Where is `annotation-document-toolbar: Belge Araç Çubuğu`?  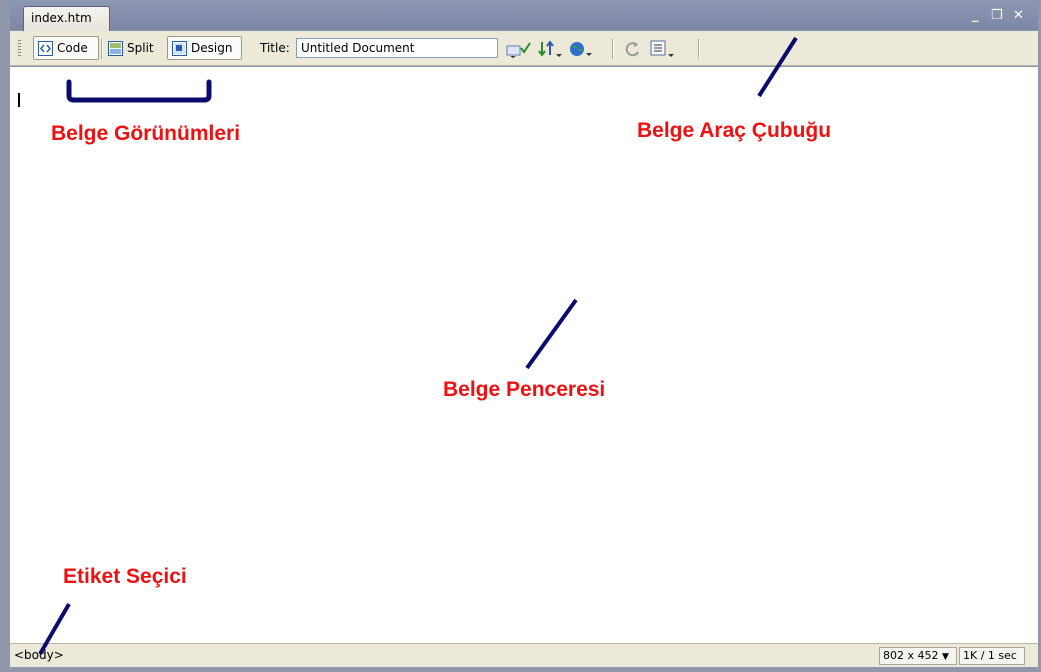 annotation-document-toolbar: Belge Araç Çubuğu is located at coordinates (734, 130).